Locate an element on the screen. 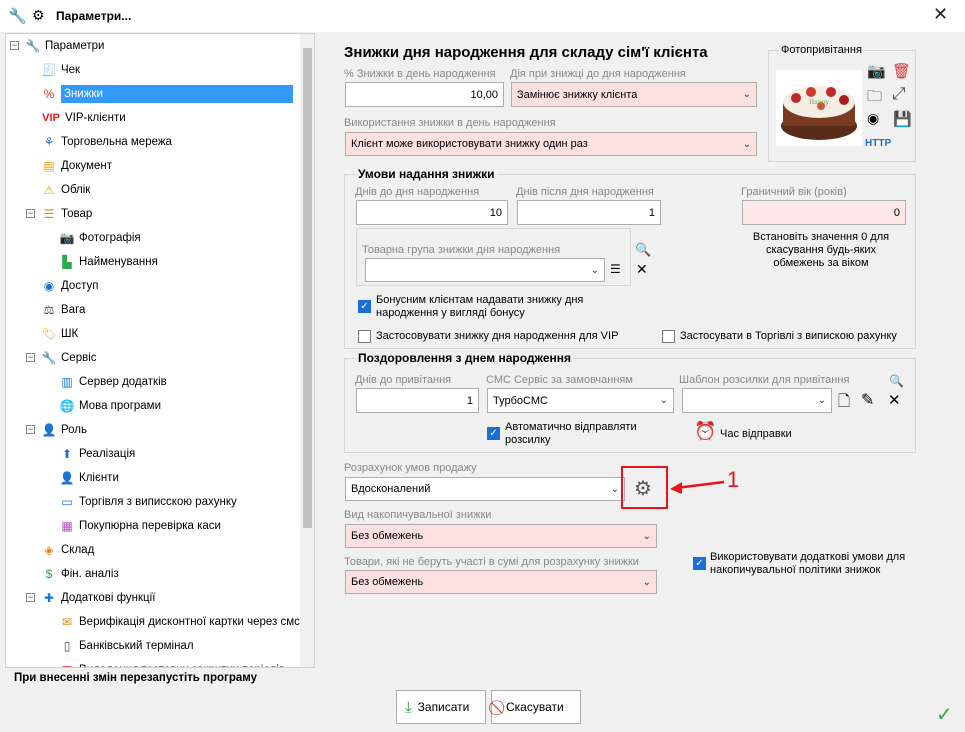 The height and width of the screenshot is (732, 965). tree-item-label: Облік is located at coordinates (76, 190).